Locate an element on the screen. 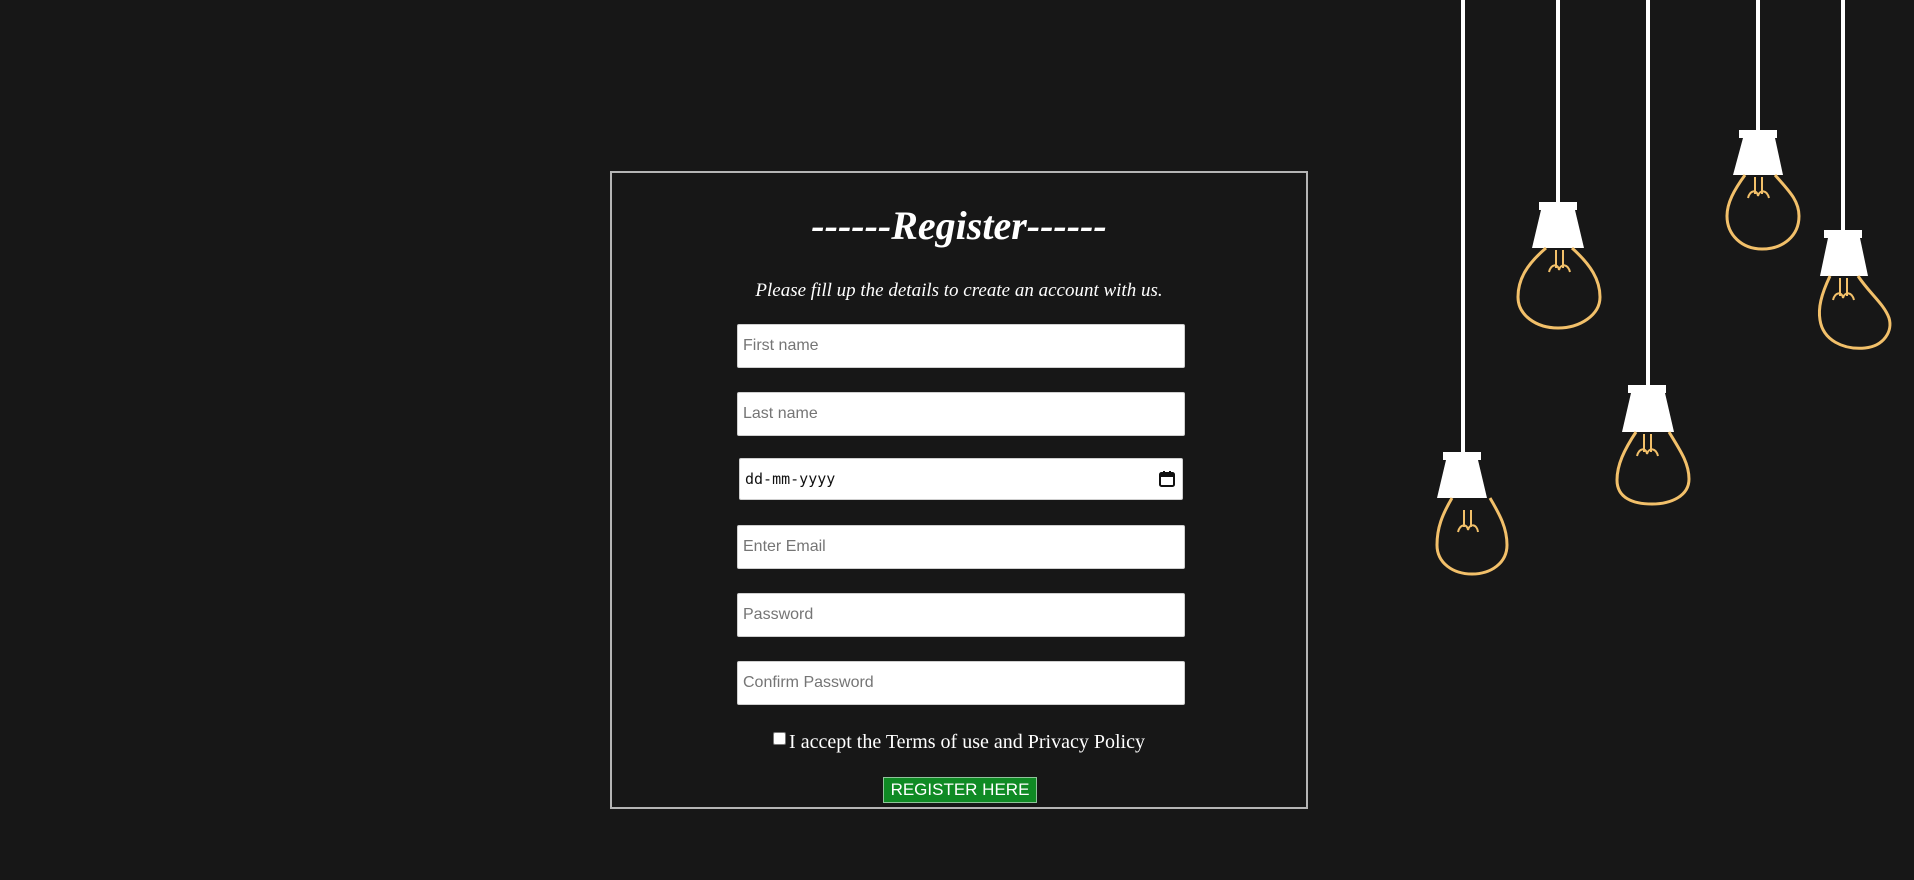 The height and width of the screenshot is (880, 1914). last-name-input is located at coordinates (961, 414).